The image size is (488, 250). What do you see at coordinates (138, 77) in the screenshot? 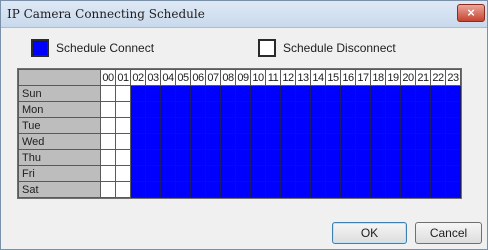
I see `hour-header: 02` at bounding box center [138, 77].